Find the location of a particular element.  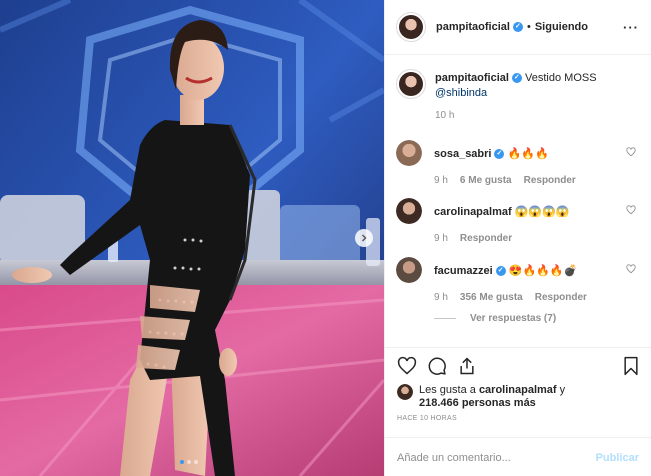

comment-item: carolinapalmaf 😱😱😱😱 9 h Responder is located at coordinates (521, 221).